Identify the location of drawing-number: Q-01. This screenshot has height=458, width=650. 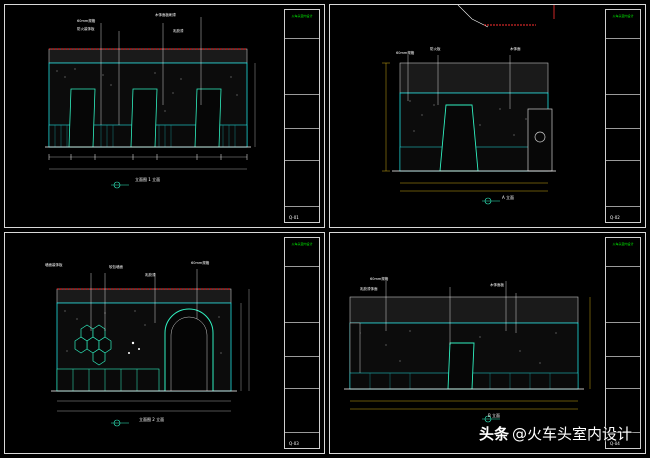
(294, 217).